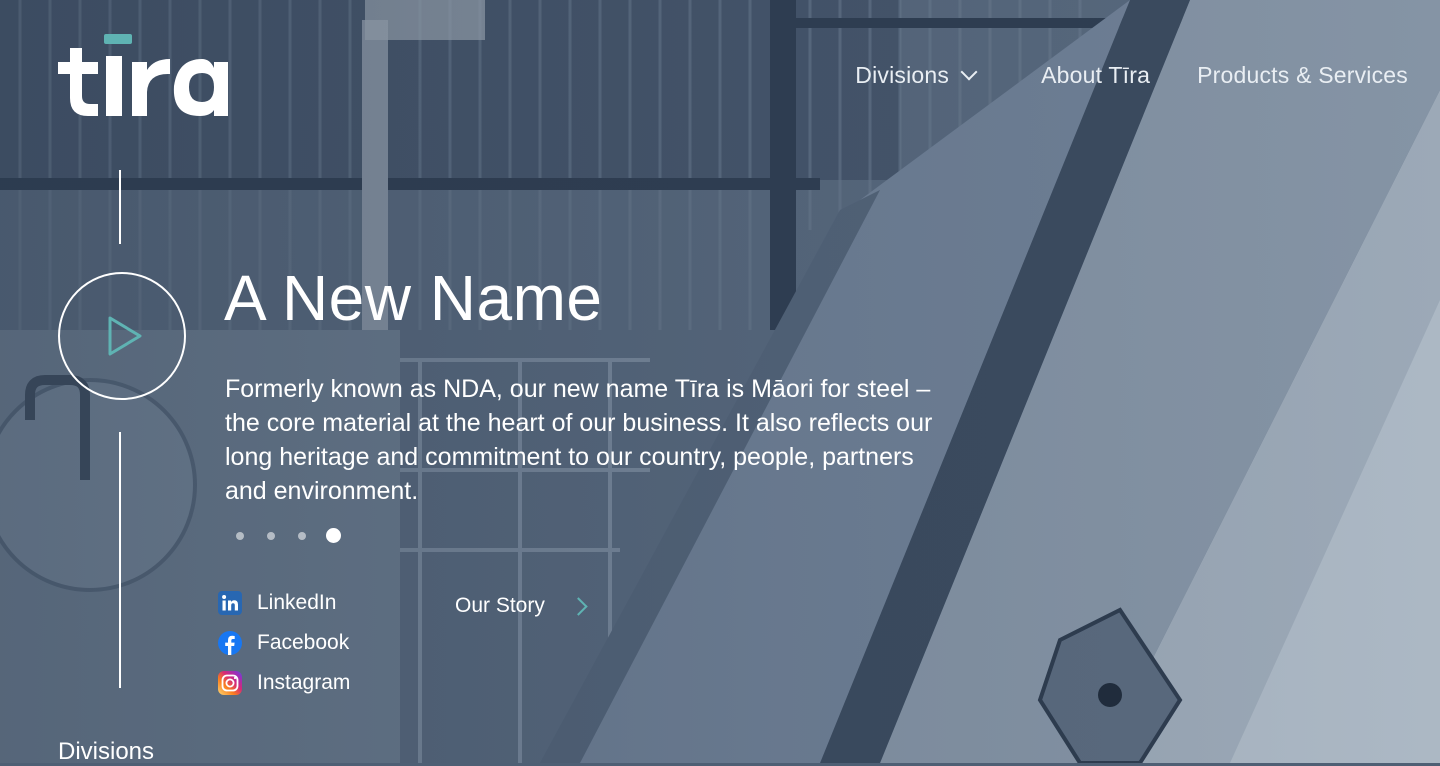 Image resolution: width=1440 pixels, height=766 pixels. What do you see at coordinates (902, 74) in the screenshot?
I see `nav-item-label: Divisions` at bounding box center [902, 74].